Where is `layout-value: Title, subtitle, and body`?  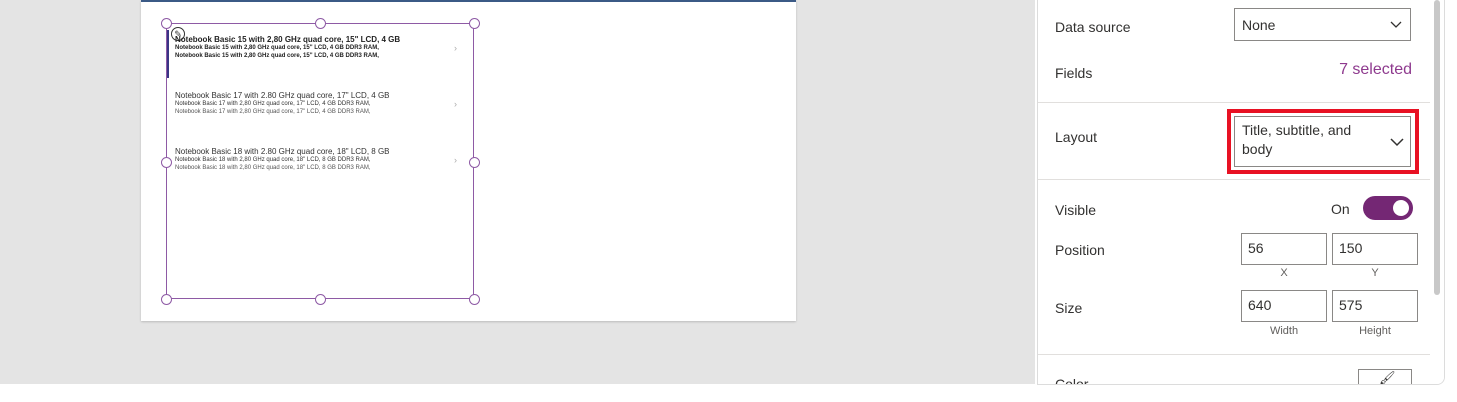
layout-value: Title, subtitle, and body is located at coordinates (1297, 139).